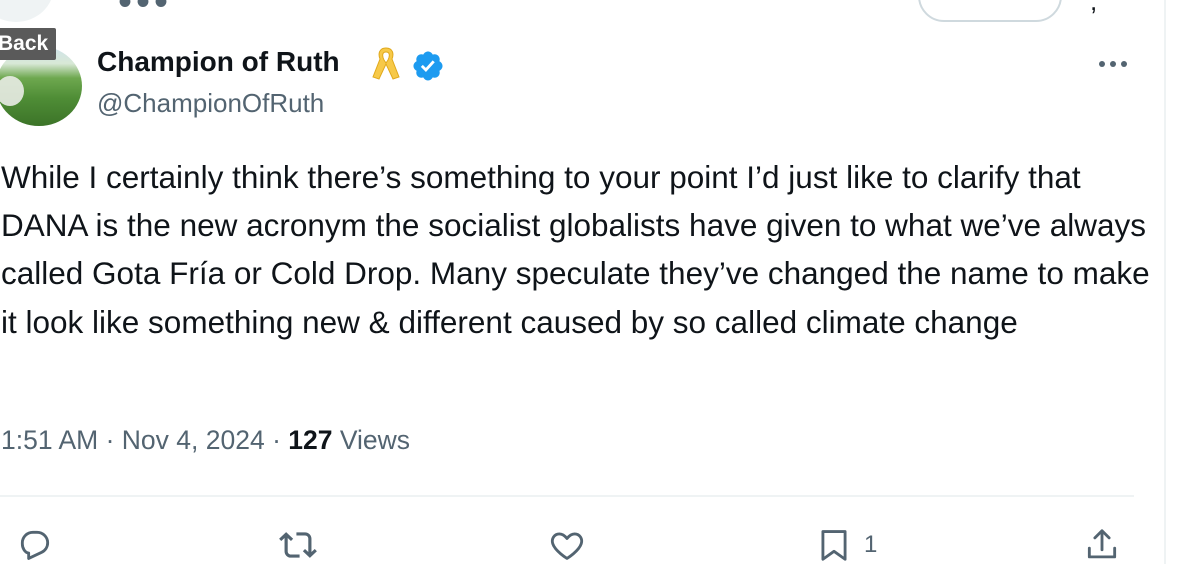 The width and height of the screenshot is (1188, 569). What do you see at coordinates (1165, 282) in the screenshot?
I see `column-border` at bounding box center [1165, 282].